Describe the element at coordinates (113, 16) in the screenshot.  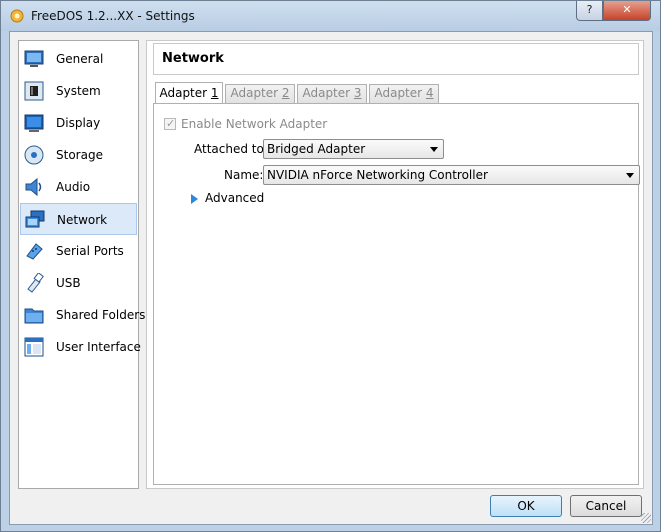
I see `window-title: FreeDOS 1.2...XX - Settings` at that location.